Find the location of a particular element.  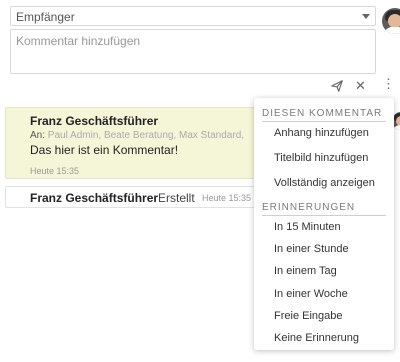

menu-item-add-cover-image: Titelbild hinzufügen is located at coordinates (321, 158).